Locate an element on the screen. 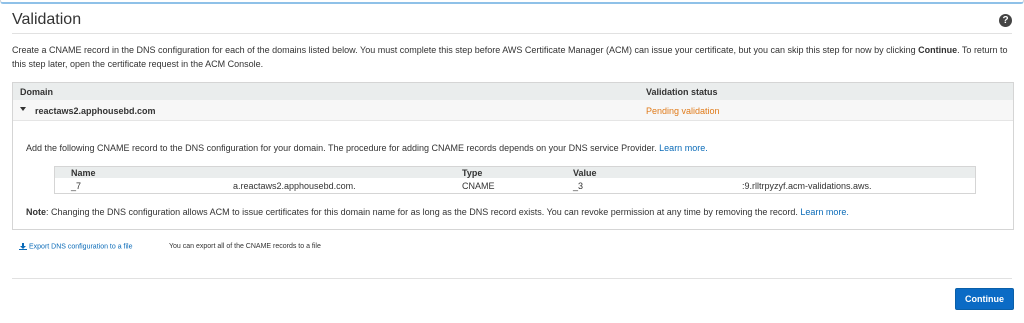 This screenshot has width=1024, height=323. header-validation-status: Validation status is located at coordinates (682, 92).